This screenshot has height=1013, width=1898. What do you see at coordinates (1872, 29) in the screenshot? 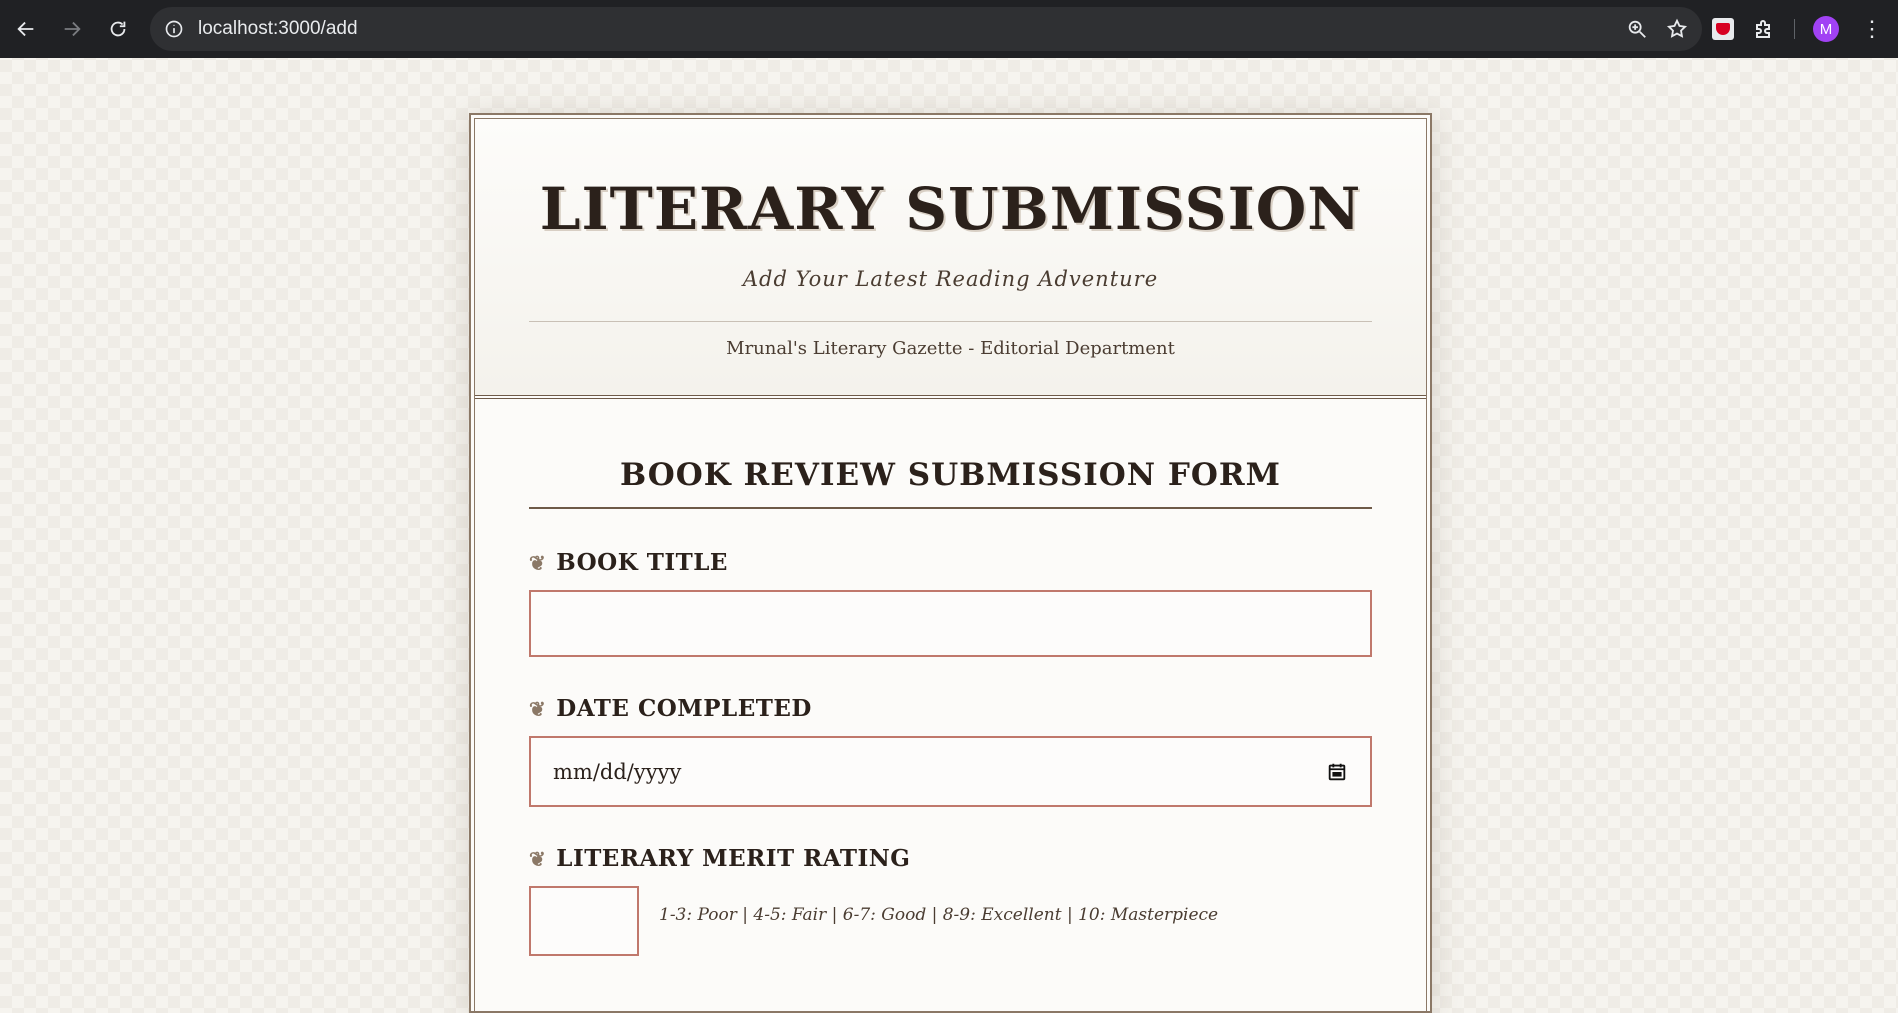
I see `menu-kebab-icon: ⋮` at bounding box center [1872, 29].